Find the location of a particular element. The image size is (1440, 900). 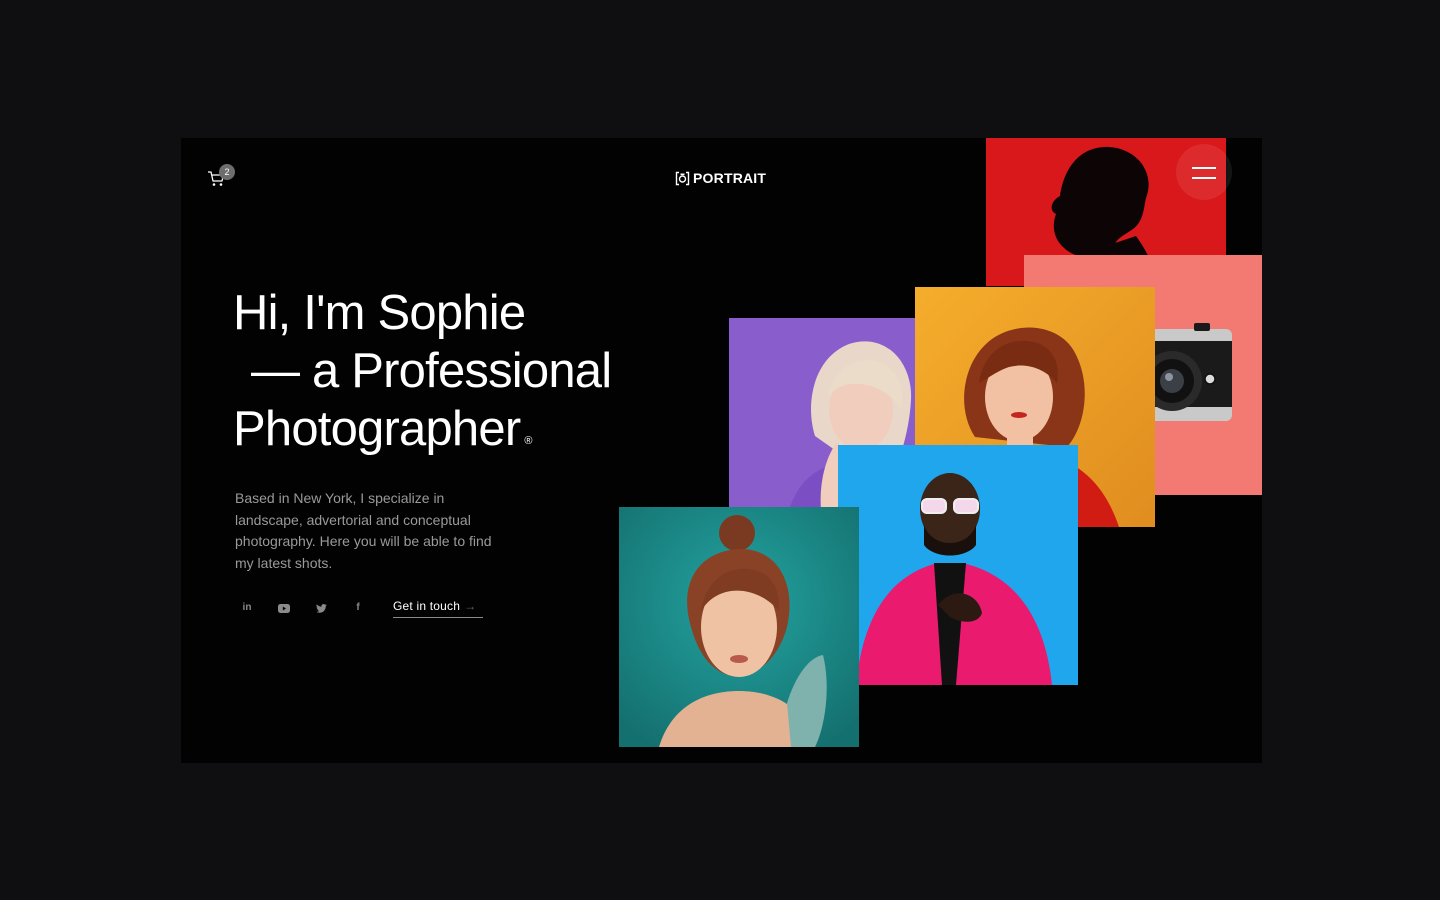

logo: PORTRAIT is located at coordinates (720, 178).